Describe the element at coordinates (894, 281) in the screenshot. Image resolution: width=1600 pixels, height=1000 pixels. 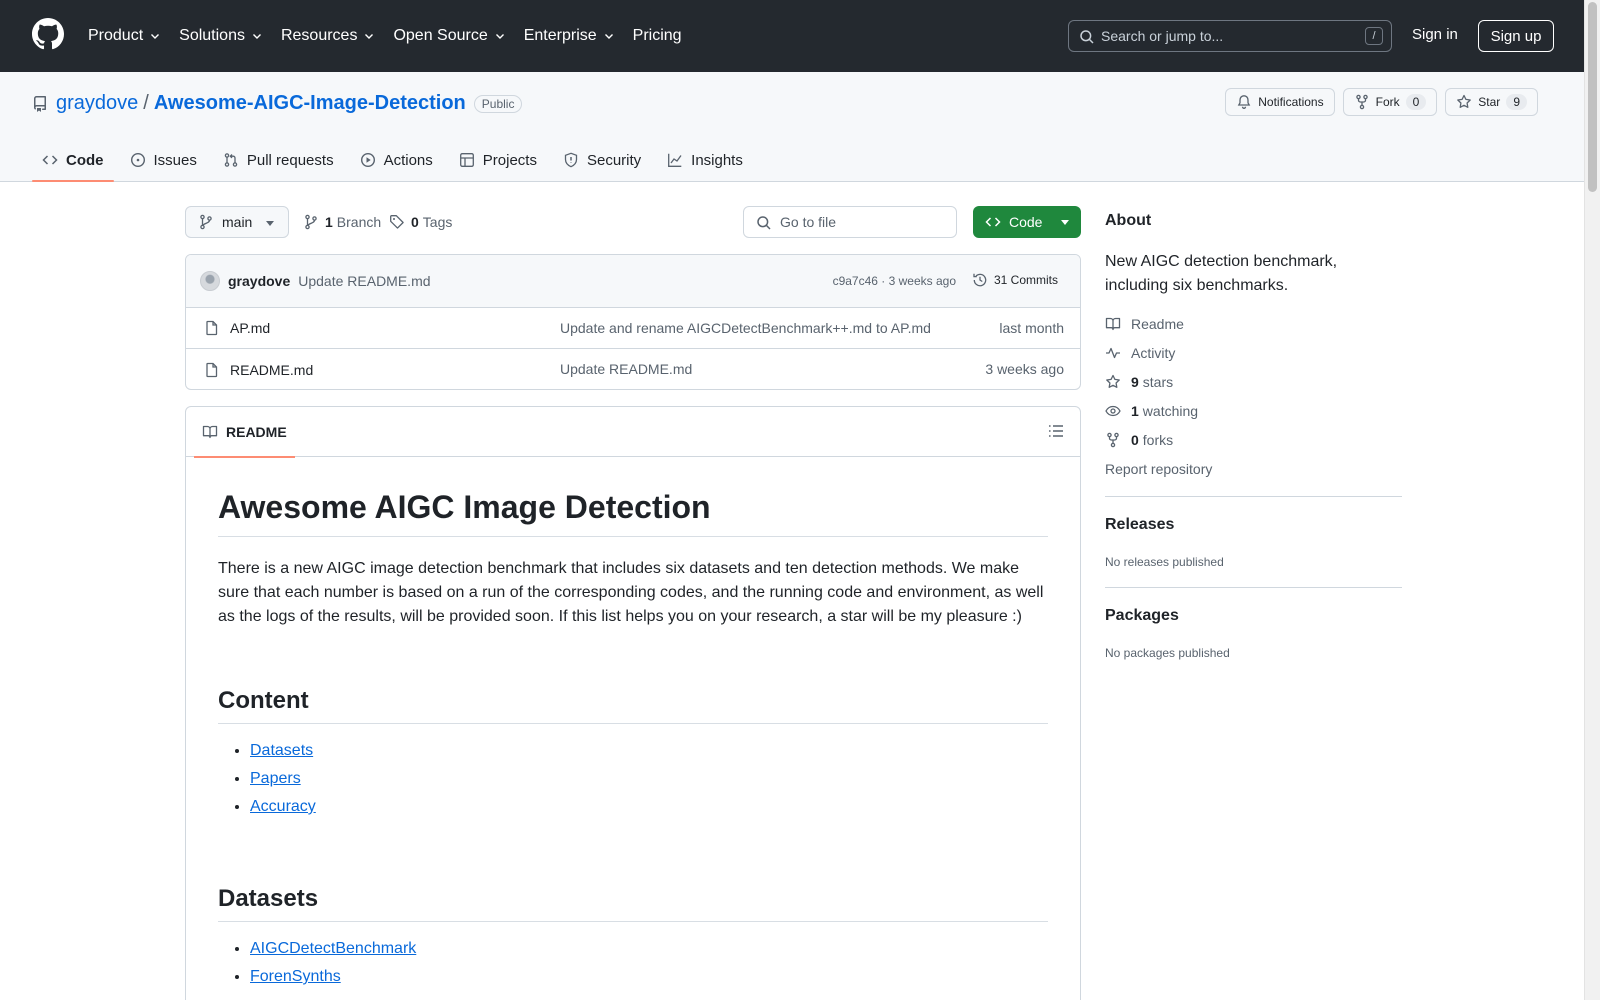
I see `commit-meta: c9a7c46 · 3 weeks ago` at that location.